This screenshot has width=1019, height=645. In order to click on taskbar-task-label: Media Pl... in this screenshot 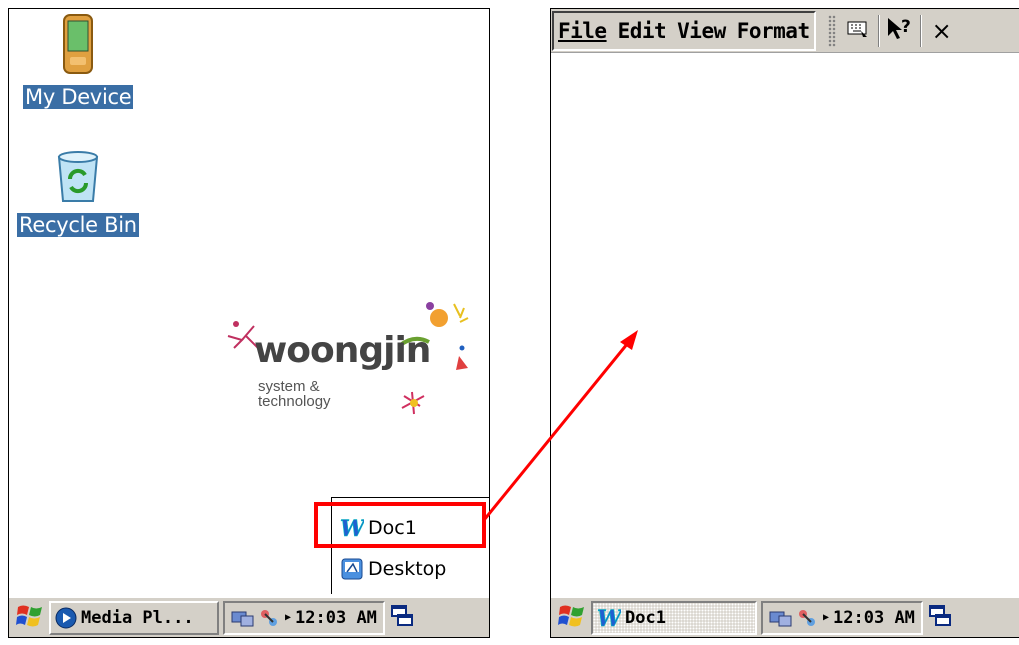, I will do `click(137, 617)`.